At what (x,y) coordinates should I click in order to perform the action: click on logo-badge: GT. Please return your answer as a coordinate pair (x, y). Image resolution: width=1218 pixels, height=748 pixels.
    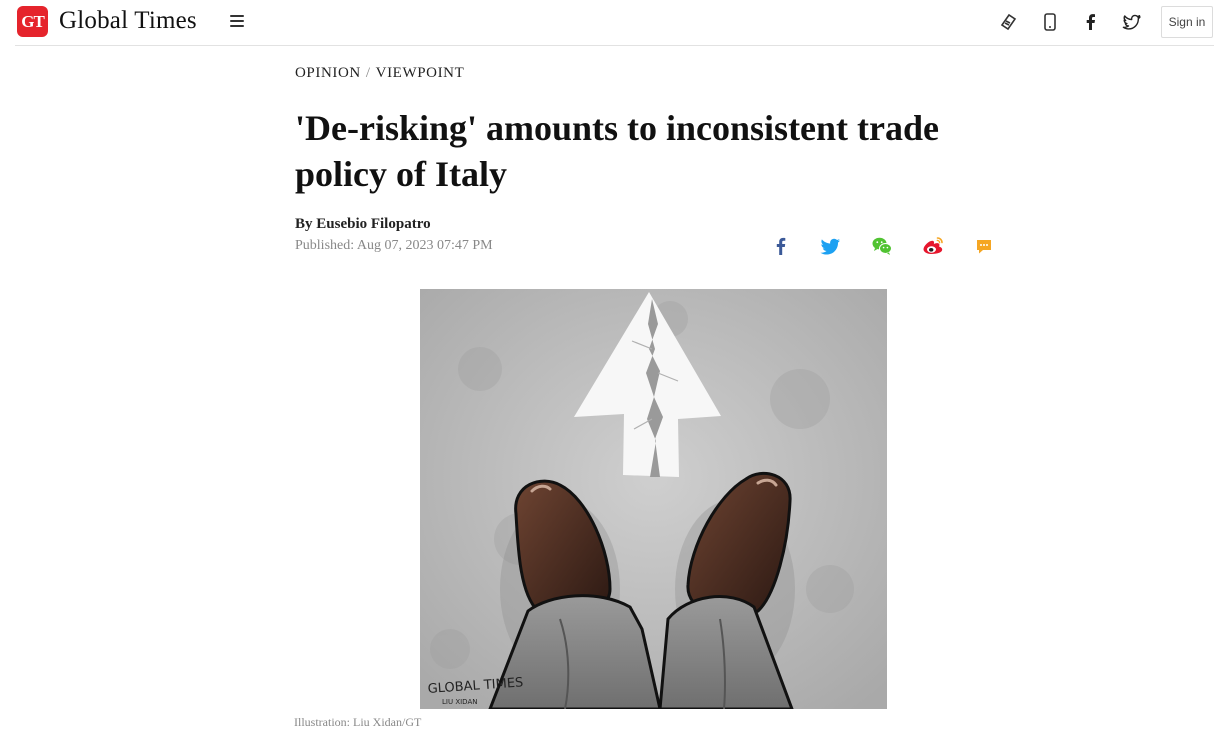
    Looking at the image, I should click on (32, 21).